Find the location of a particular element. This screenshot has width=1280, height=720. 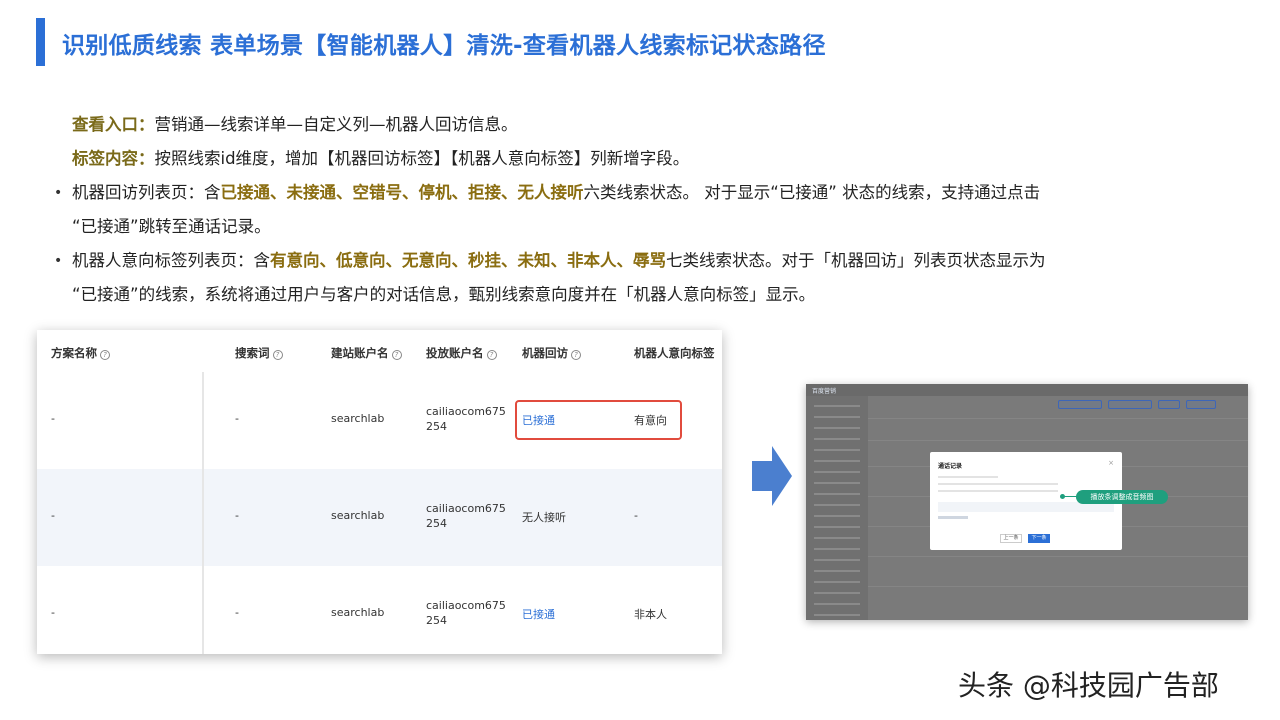

bullet1-line2: “已接通”跳转至通话记录。 is located at coordinates (171, 226).